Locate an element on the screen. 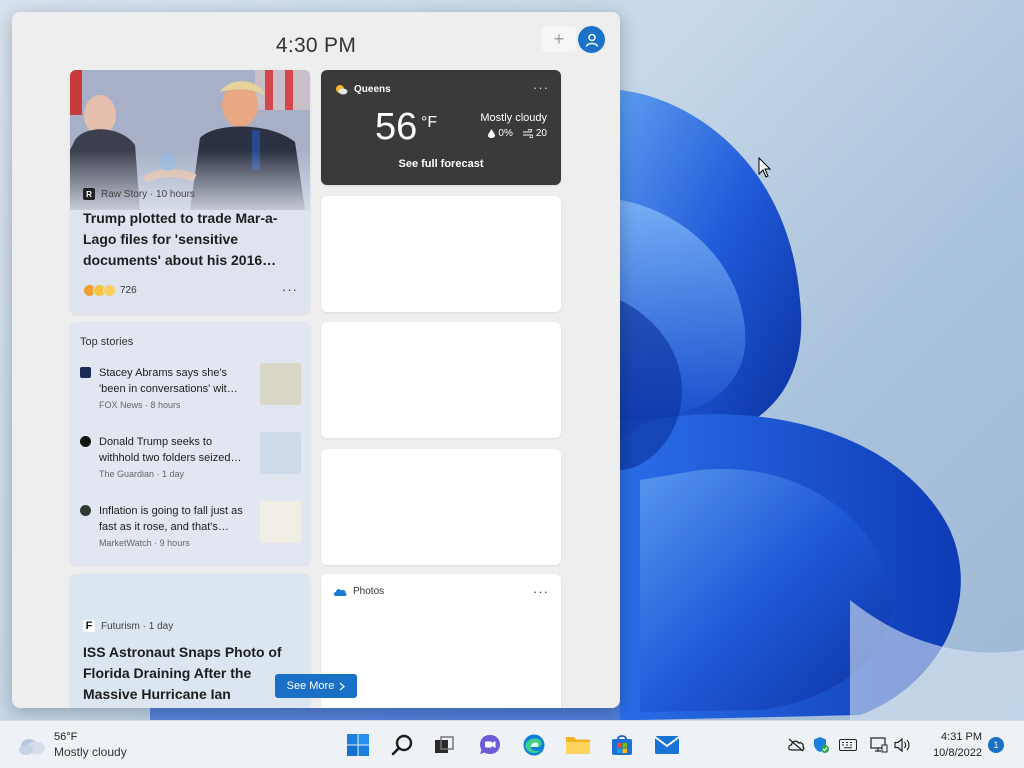 This screenshot has height=768, width=1024. story-meta: MarketWatch · 9 hours is located at coordinates (144, 543).